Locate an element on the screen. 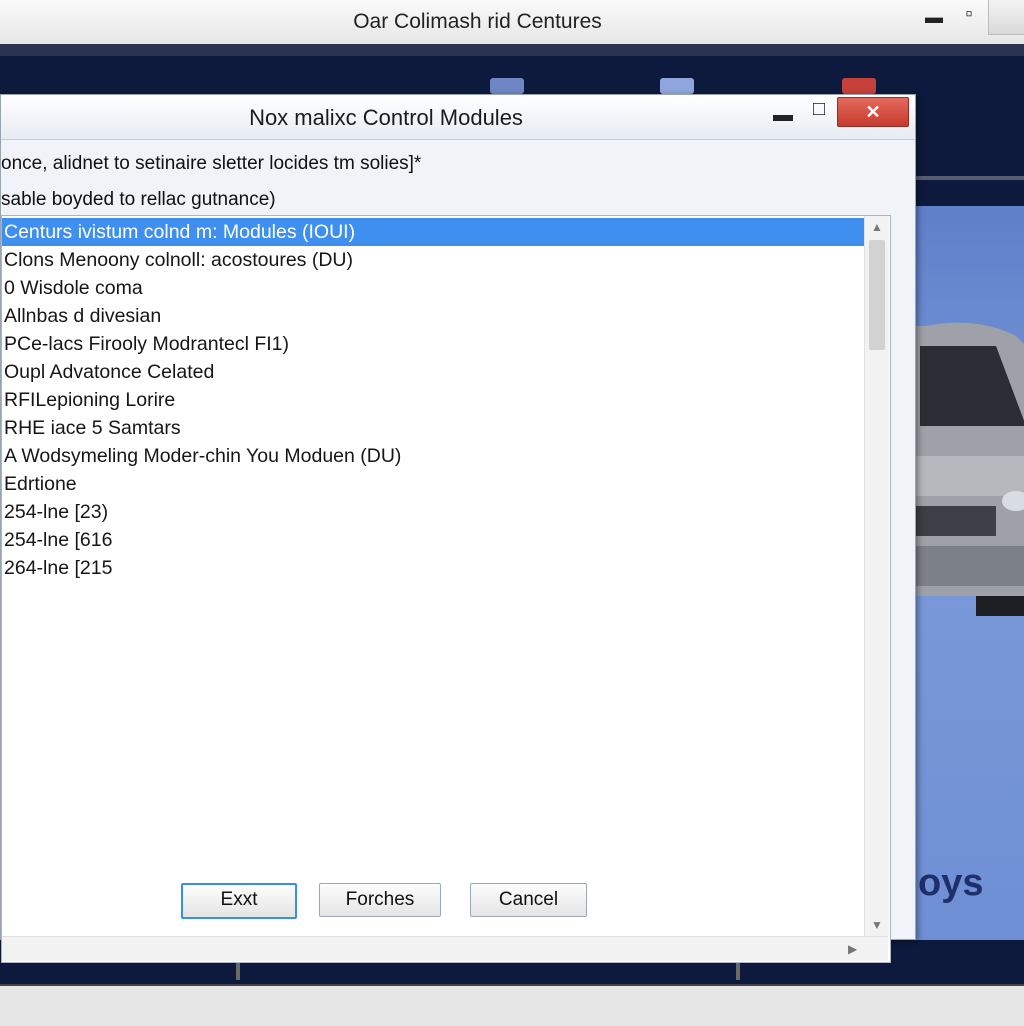 The height and width of the screenshot is (1026, 1024). car-image-panel is located at coordinates (970, 578).